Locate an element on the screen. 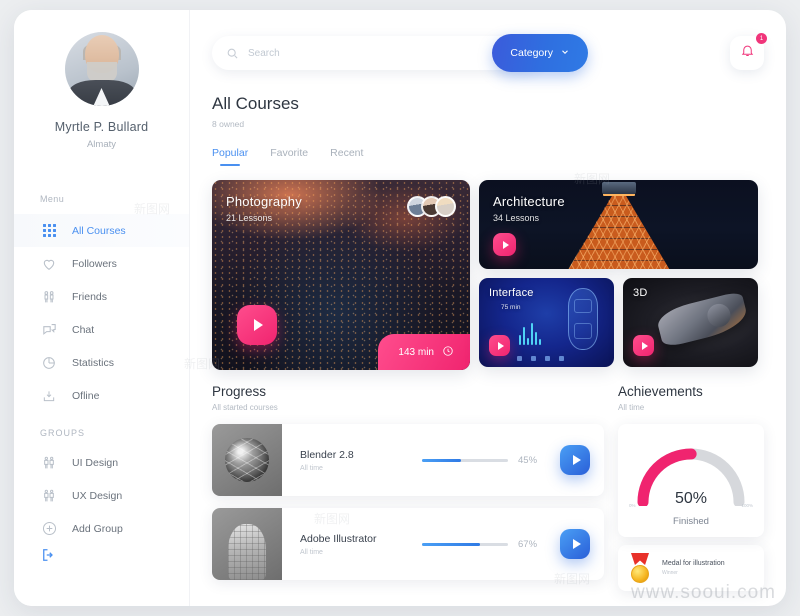  progress-bar-wrap: 45% is located at coordinates (491, 460).